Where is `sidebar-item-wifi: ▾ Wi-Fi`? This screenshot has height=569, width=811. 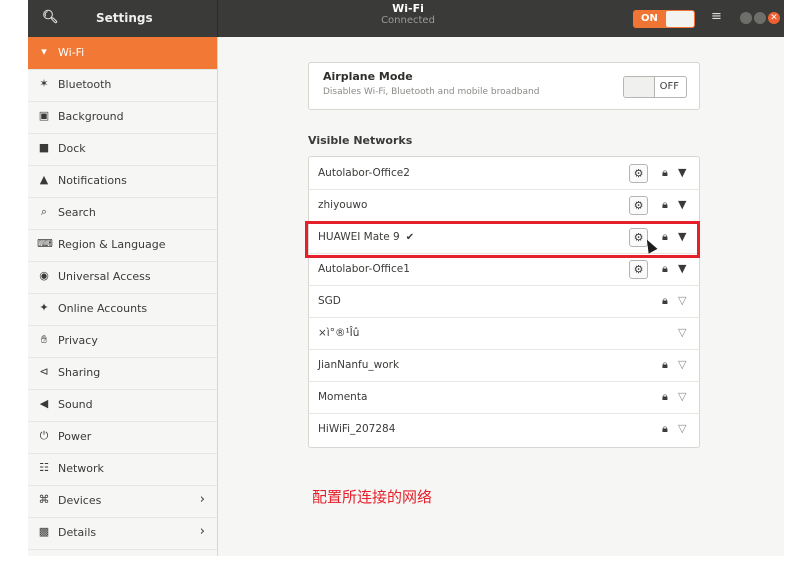 sidebar-item-wifi: ▾ Wi-Fi is located at coordinates (122, 53).